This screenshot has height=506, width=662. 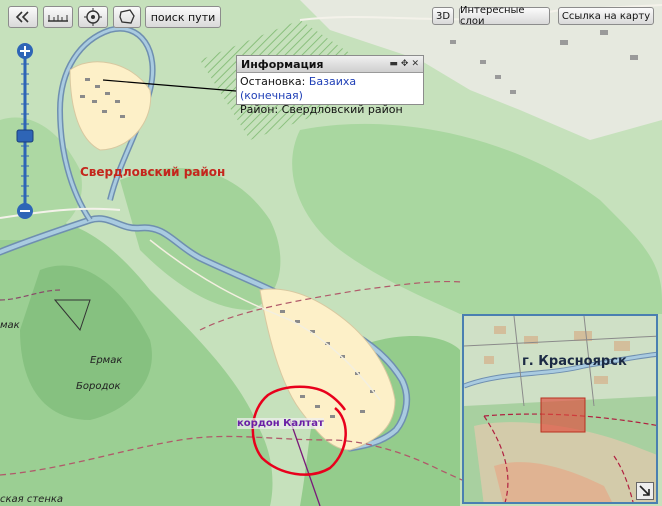 What do you see at coordinates (504, 16) in the screenshot?
I see `interesting-layers-button: Интересные слои` at bounding box center [504, 16].